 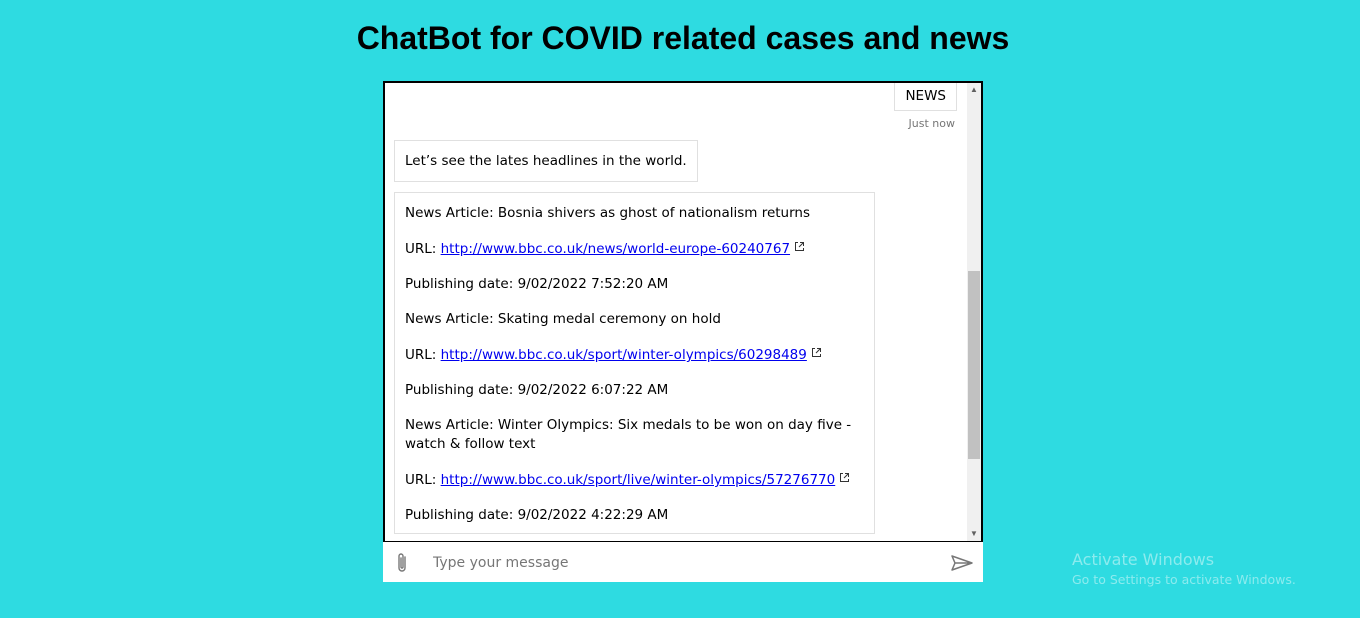 What do you see at coordinates (537, 284) in the screenshot?
I see `news-article-date: Publishing date: 9/02/2022 7:52:20 AM` at bounding box center [537, 284].